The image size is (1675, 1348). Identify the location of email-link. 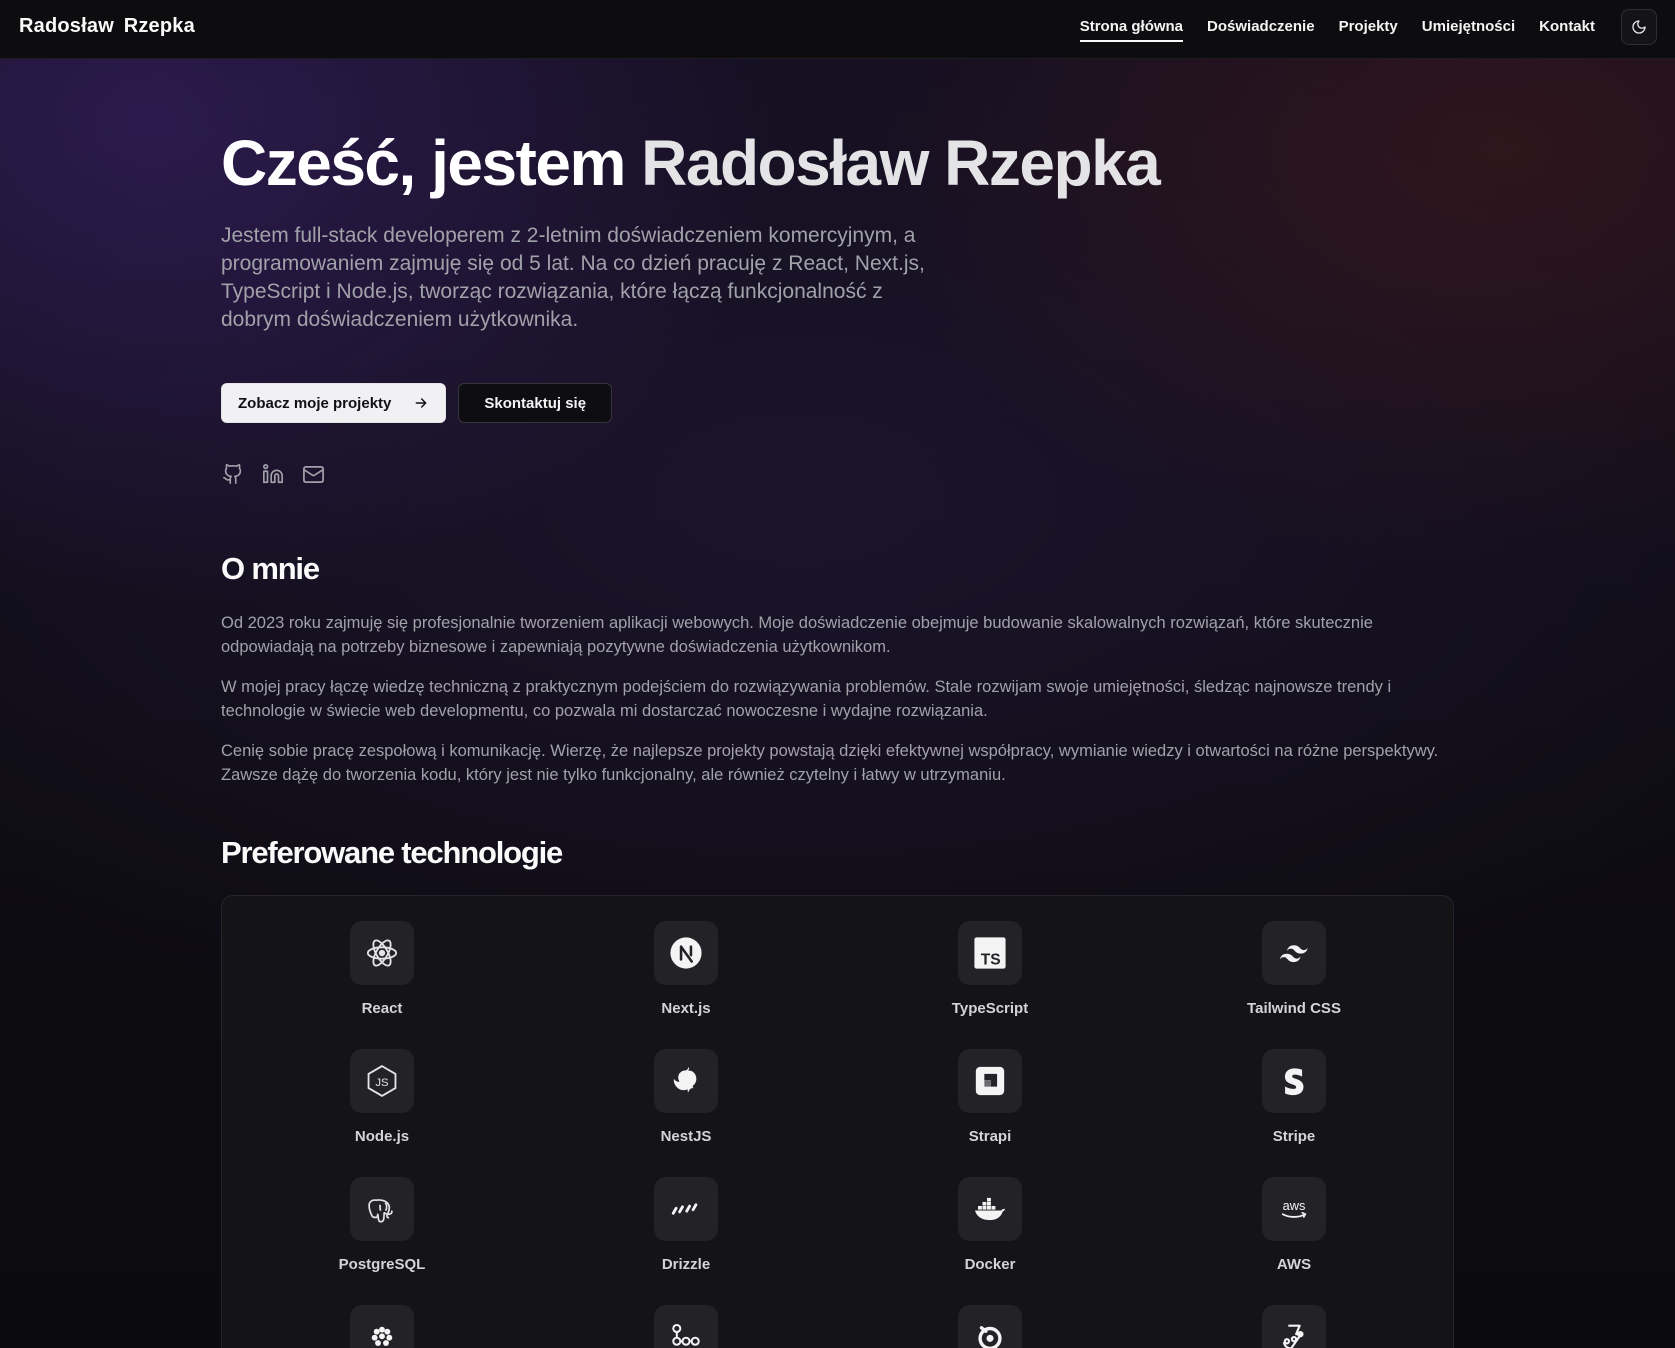
(313, 474).